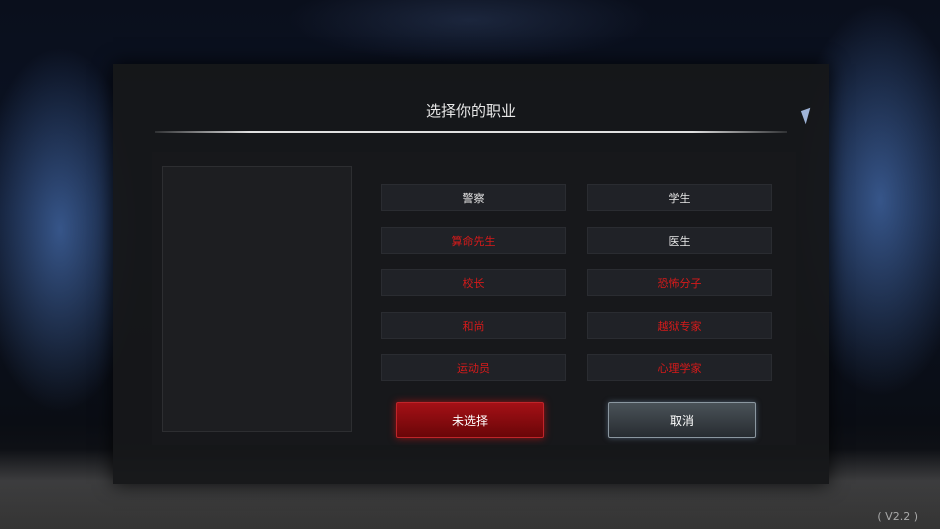  What do you see at coordinates (470, 111) in the screenshot?
I see `dialog-title: 选择你的职业` at bounding box center [470, 111].